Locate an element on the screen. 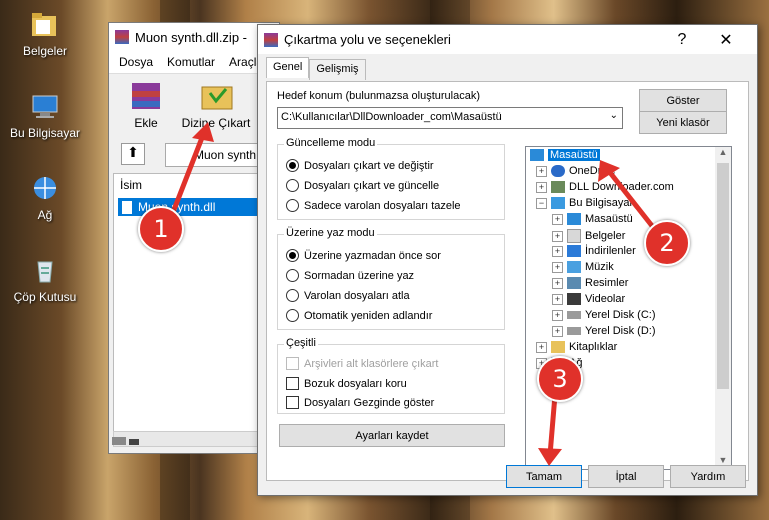 The image size is (769, 520). column-header-name: İsim is located at coordinates (131, 185).